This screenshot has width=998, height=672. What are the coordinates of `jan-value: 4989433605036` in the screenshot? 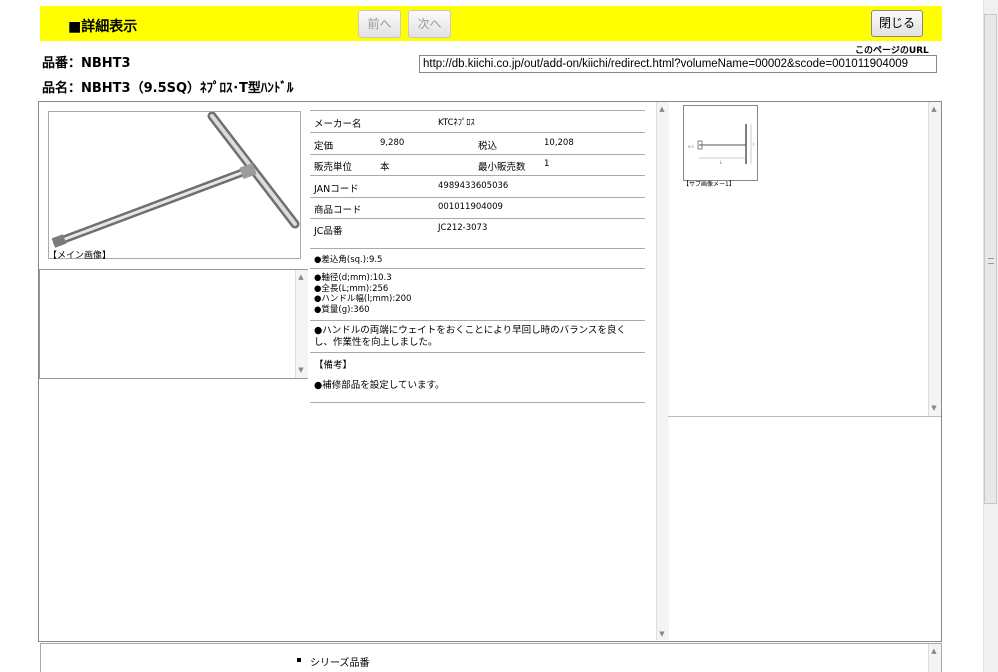 It's located at (473, 186).